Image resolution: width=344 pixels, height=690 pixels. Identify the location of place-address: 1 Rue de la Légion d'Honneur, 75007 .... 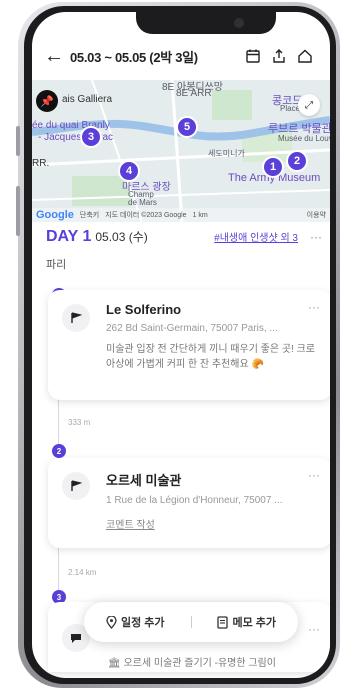
(194, 500).